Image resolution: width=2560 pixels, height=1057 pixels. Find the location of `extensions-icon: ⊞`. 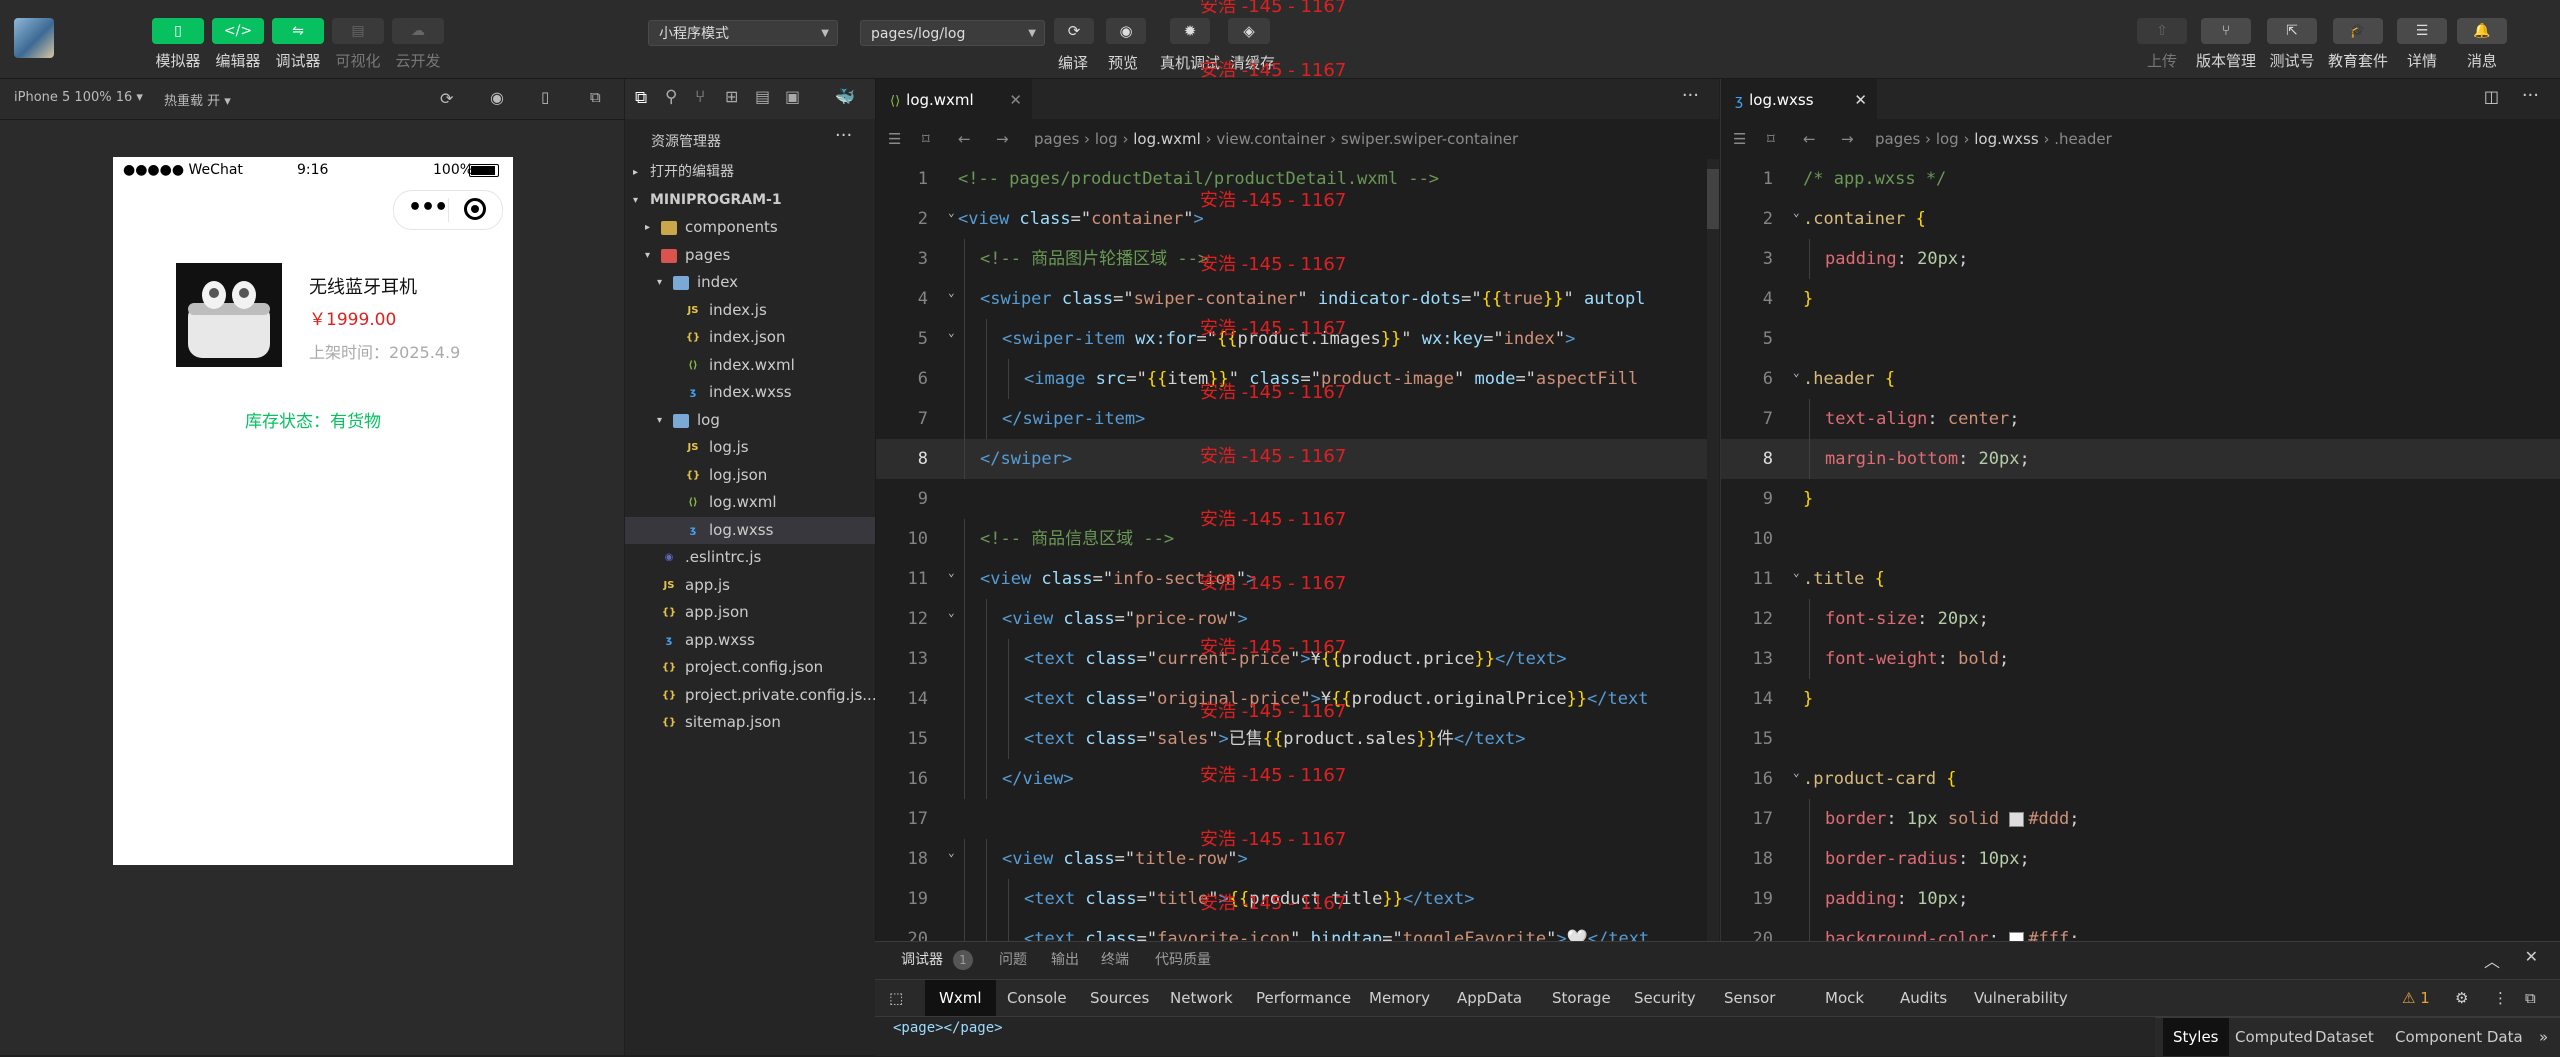

extensions-icon: ⊞ is located at coordinates (731, 96).